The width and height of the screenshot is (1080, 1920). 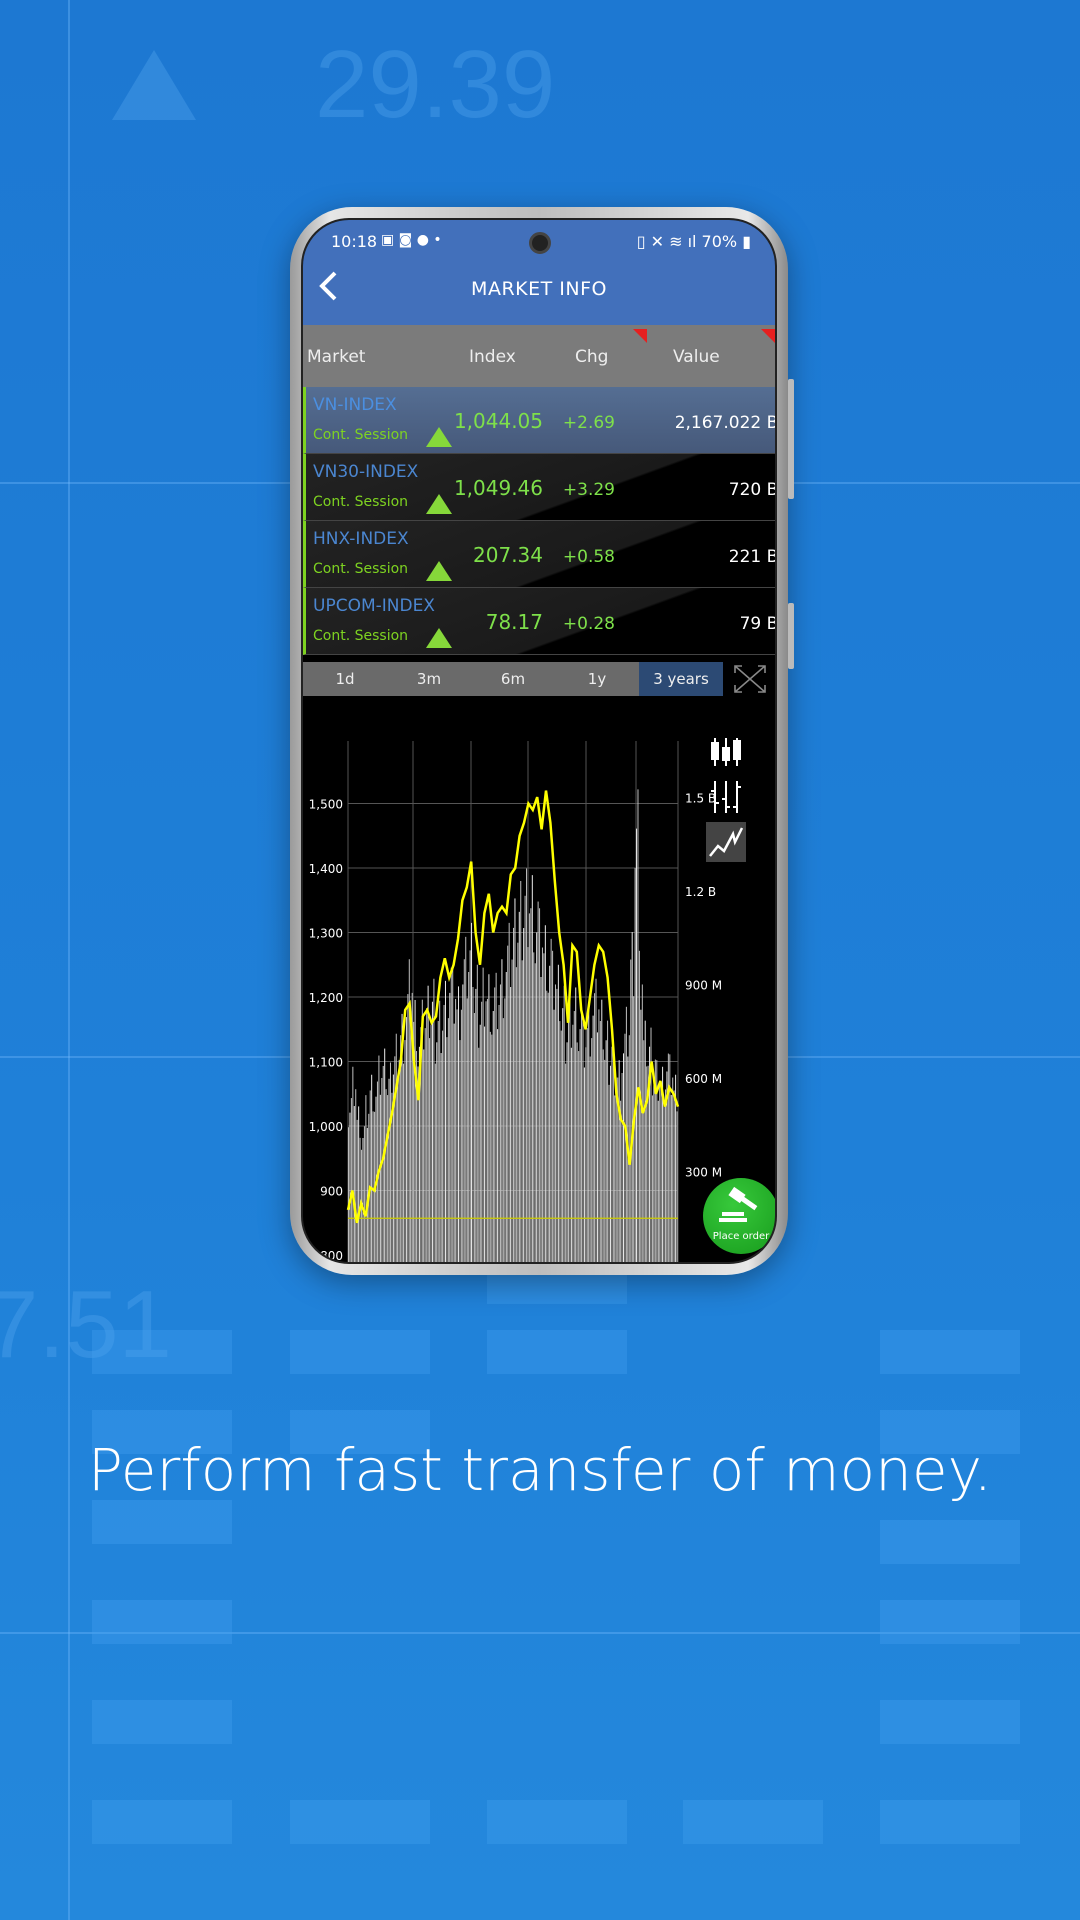 I want to click on place-order-button: Place order, so click(x=739, y=1216).